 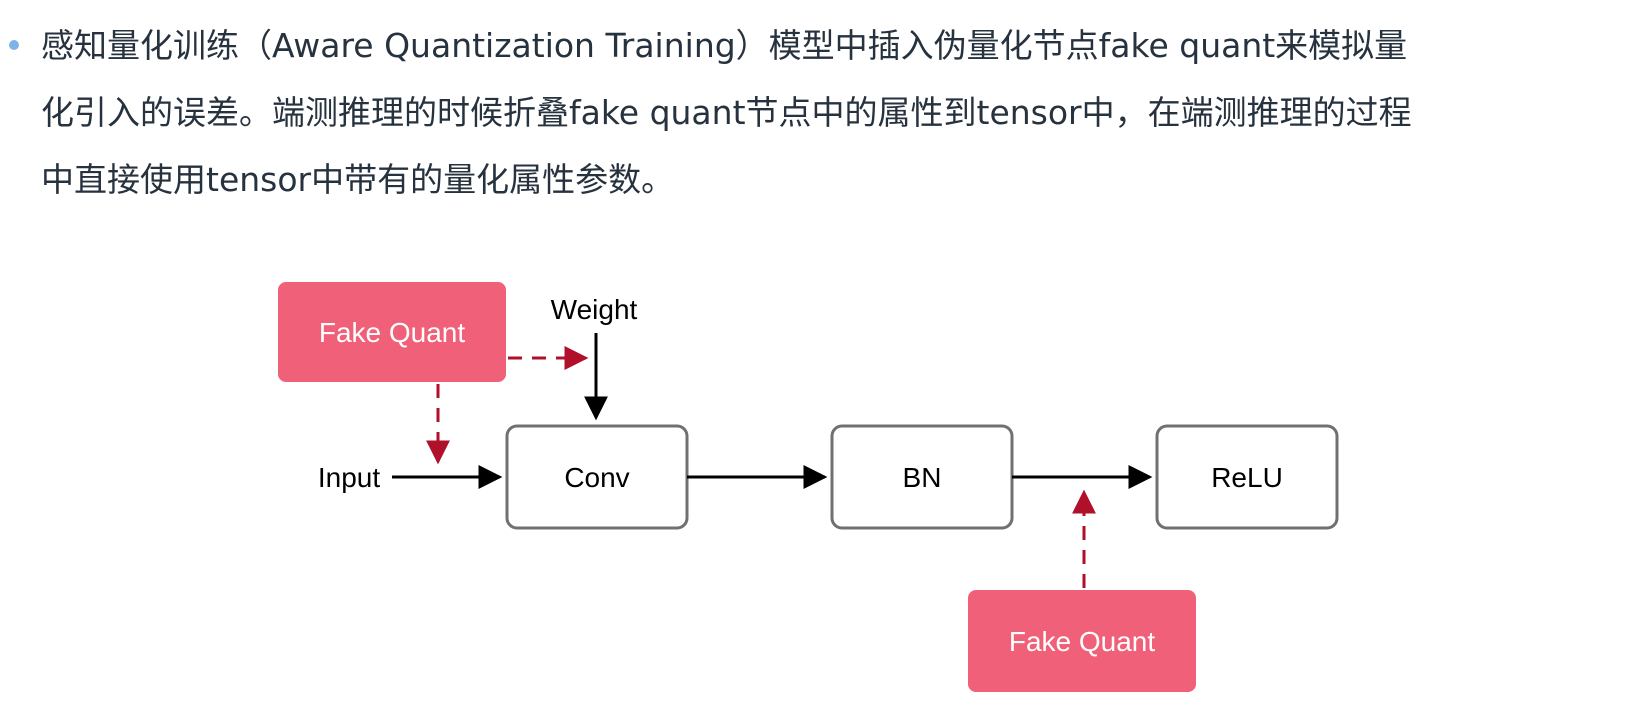 I want to click on fake-quant-top-label: Fake Quant, so click(x=392, y=332).